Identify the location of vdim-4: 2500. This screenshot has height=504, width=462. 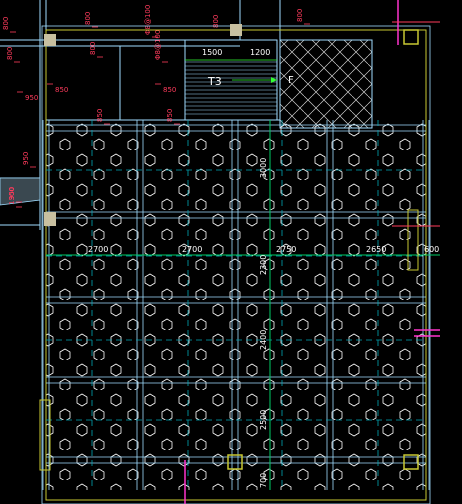
(263, 420).